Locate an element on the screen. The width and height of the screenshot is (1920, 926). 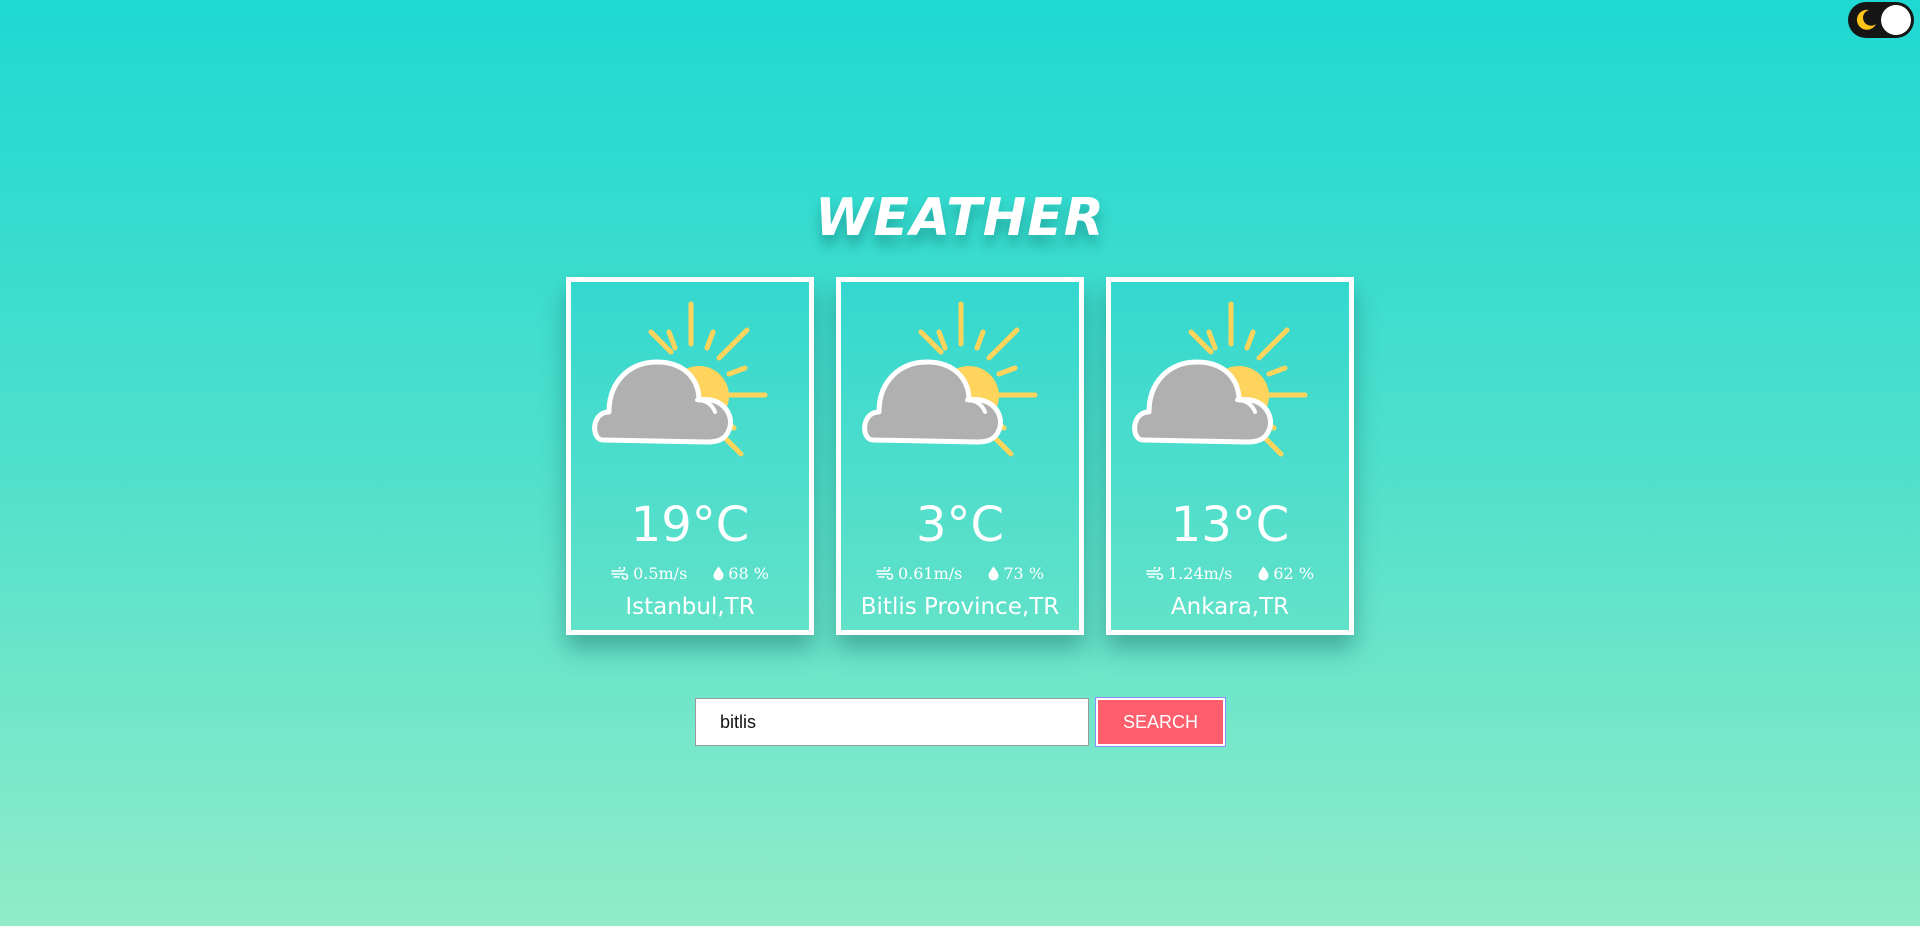
humidity-info: 68 % is located at coordinates (741, 573).